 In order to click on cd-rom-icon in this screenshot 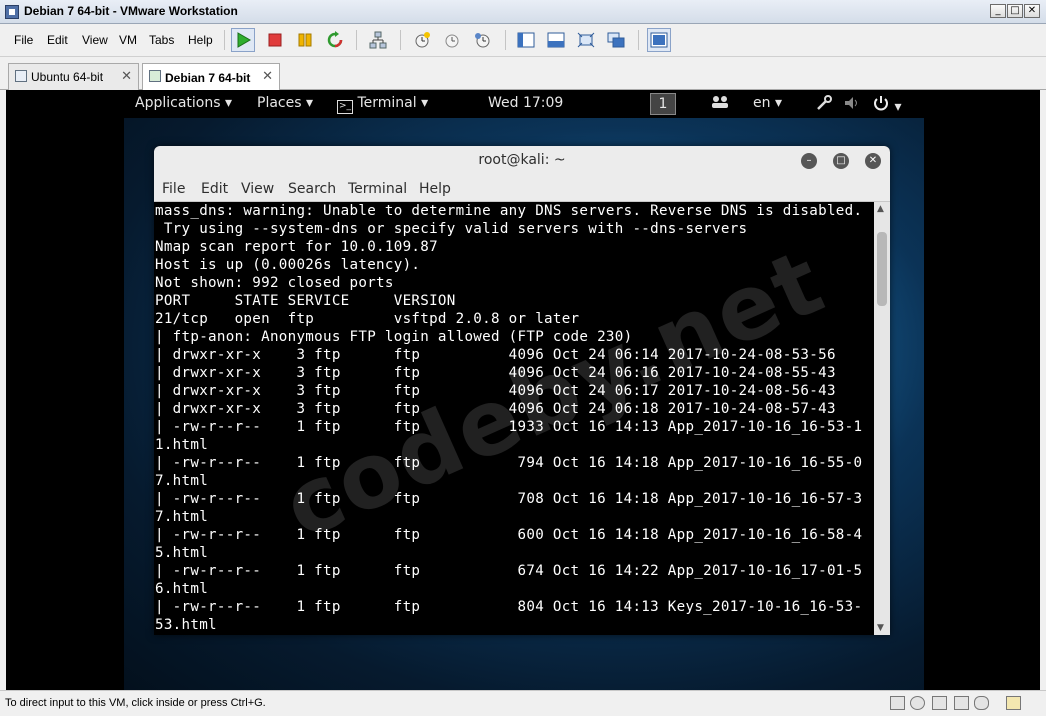, I will do `click(917, 703)`.